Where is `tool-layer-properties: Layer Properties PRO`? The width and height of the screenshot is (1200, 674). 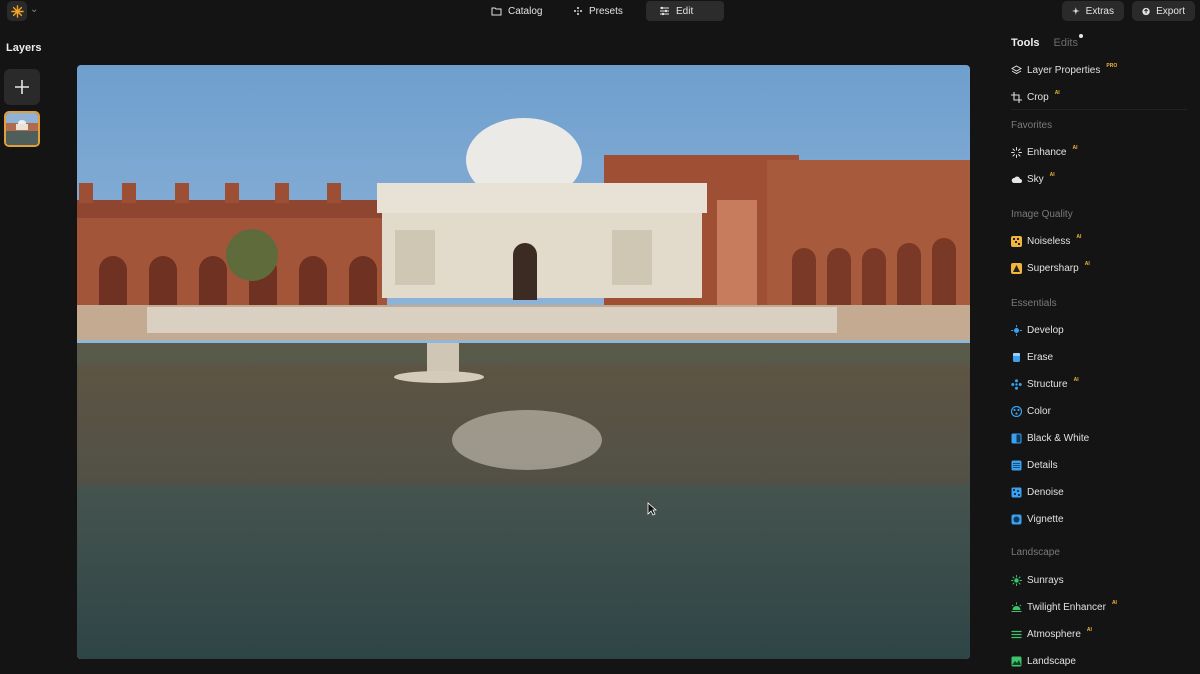 tool-layer-properties: Layer Properties PRO is located at coordinates (1064, 70).